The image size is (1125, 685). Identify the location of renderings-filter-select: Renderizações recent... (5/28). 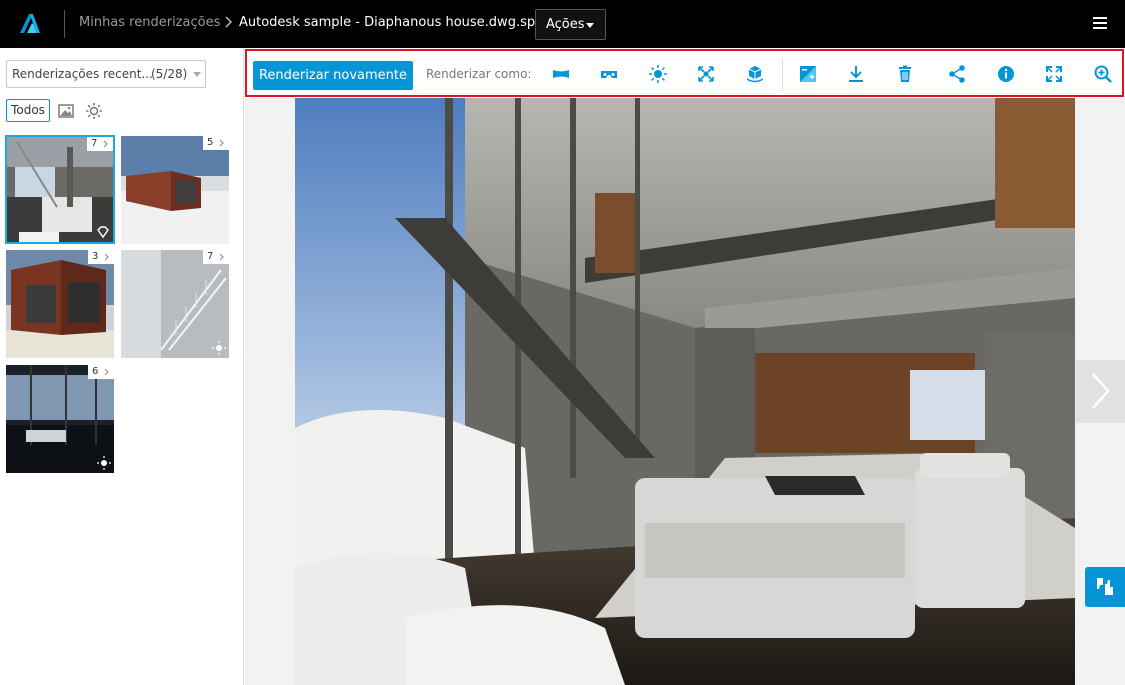
(106, 74).